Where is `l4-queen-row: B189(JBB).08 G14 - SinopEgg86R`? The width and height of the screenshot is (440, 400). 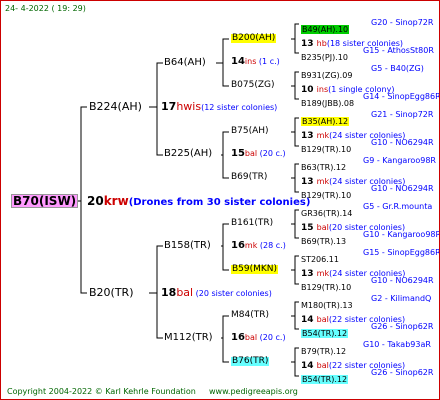 l4-queen-row: B189(JBB).08 G14 - SinopEgg86R is located at coordinates (370, 101).